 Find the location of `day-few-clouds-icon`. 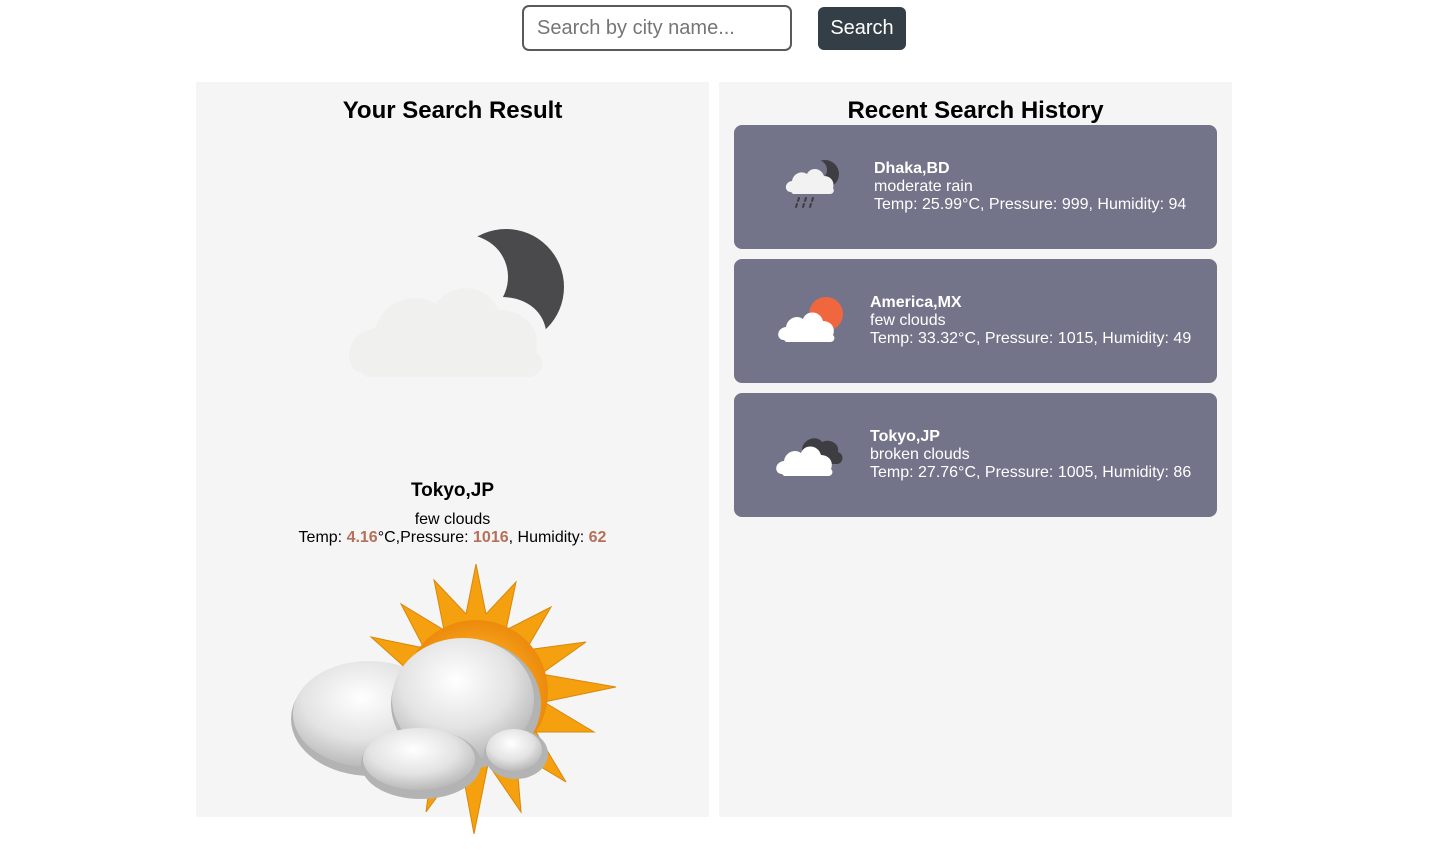

day-few-clouds-icon is located at coordinates (811, 323).